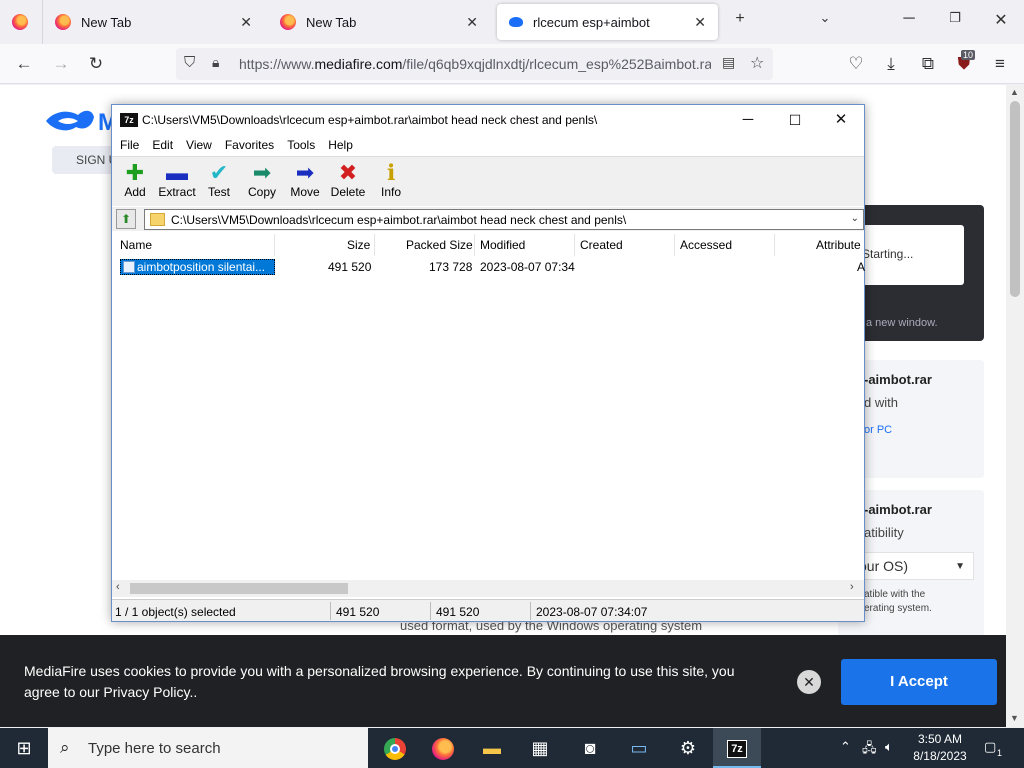 Image resolution: width=1024 pixels, height=768 pixels. What do you see at coordinates (301, 146) in the screenshot?
I see `menu-tools: Tools` at bounding box center [301, 146].